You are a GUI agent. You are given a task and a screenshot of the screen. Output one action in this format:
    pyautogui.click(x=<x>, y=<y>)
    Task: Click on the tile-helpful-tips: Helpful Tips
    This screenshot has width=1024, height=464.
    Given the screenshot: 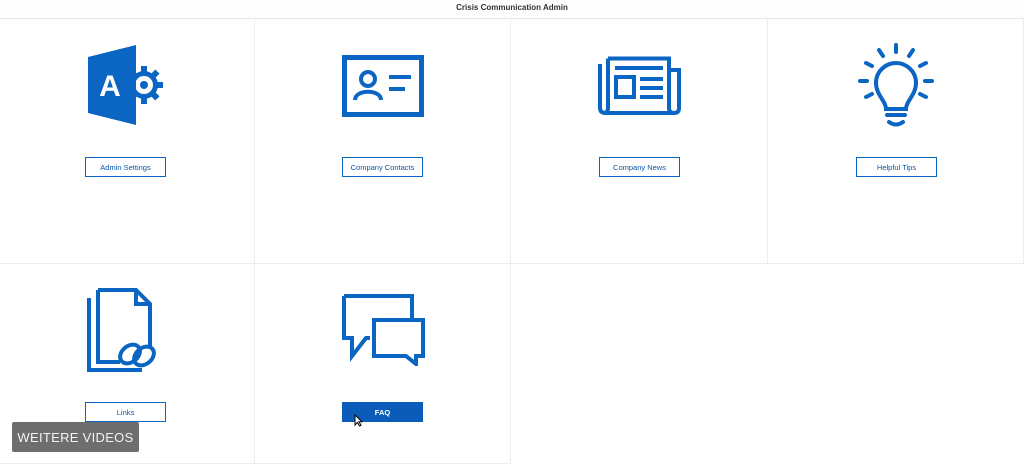 What is the action you would take?
    pyautogui.click(x=896, y=141)
    